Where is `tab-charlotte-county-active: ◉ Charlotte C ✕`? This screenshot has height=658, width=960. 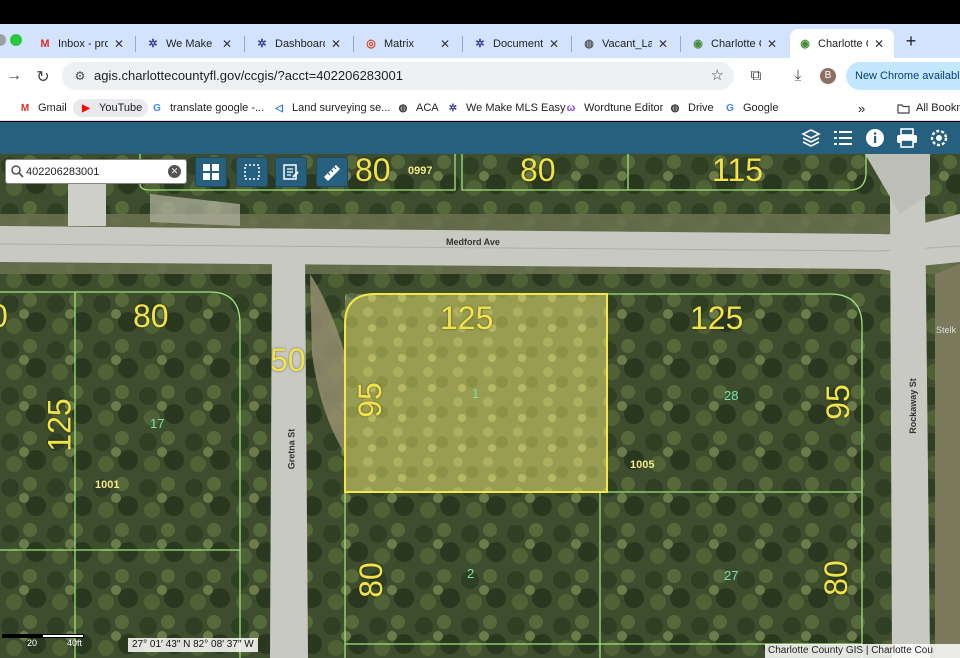 tab-charlotte-county-active: ◉ Charlotte C ✕ is located at coordinates (842, 43).